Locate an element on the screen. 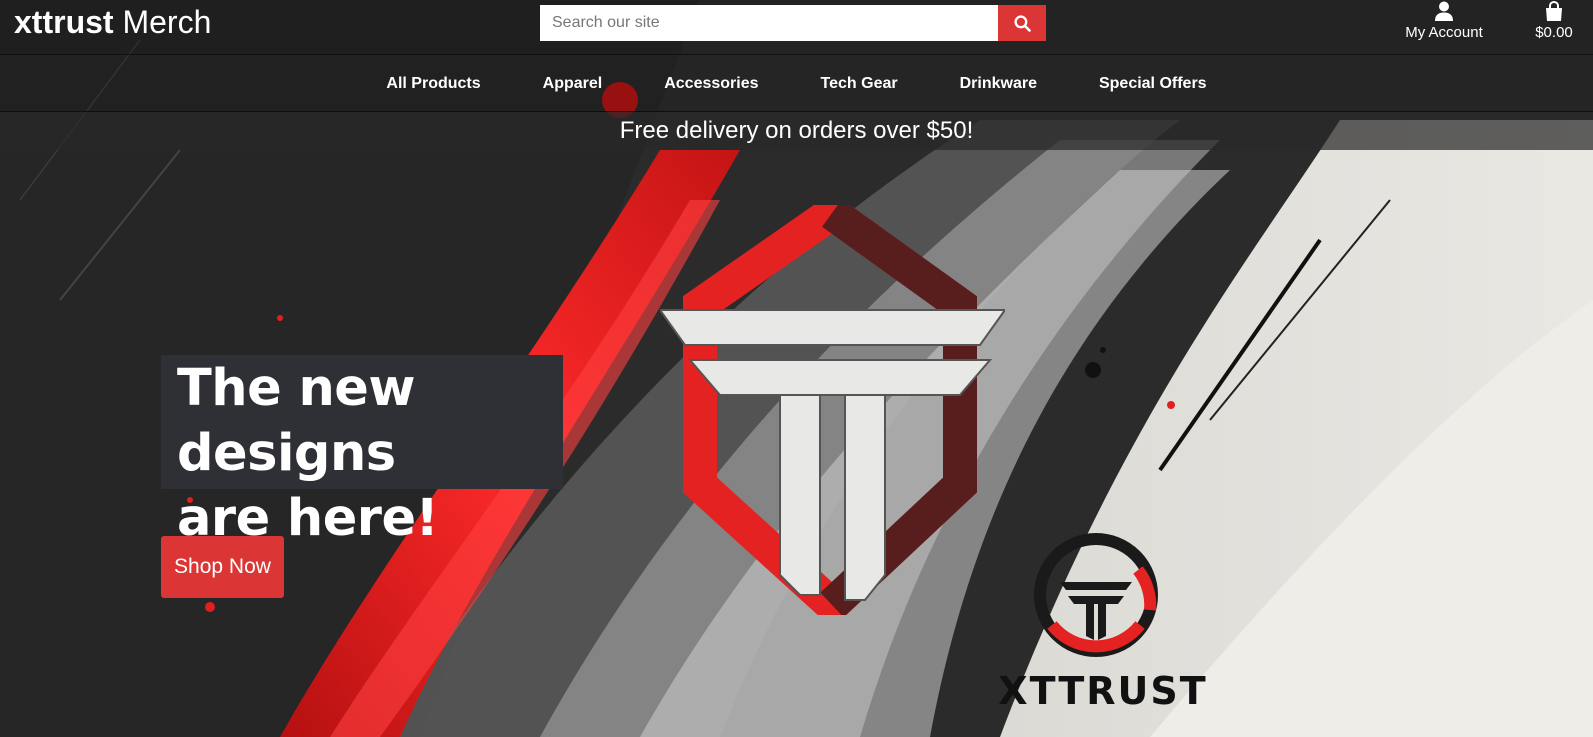 The width and height of the screenshot is (1593, 737). top-header: xttrust Merch My Account $0.00 is located at coordinates (796, 27).